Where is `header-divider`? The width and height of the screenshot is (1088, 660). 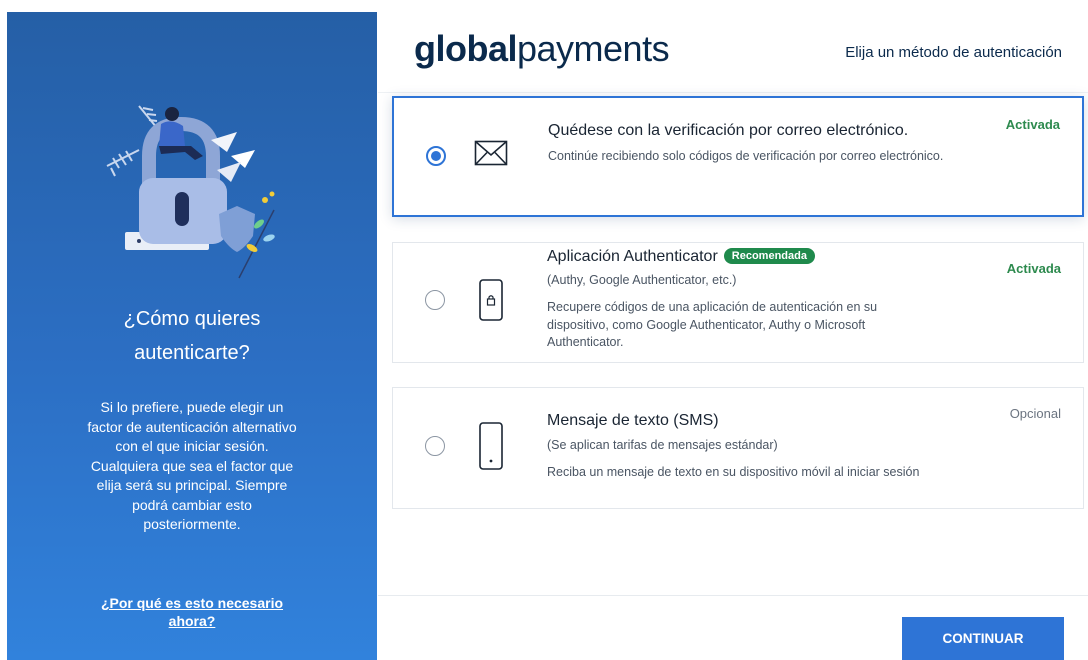 header-divider is located at coordinates (733, 92).